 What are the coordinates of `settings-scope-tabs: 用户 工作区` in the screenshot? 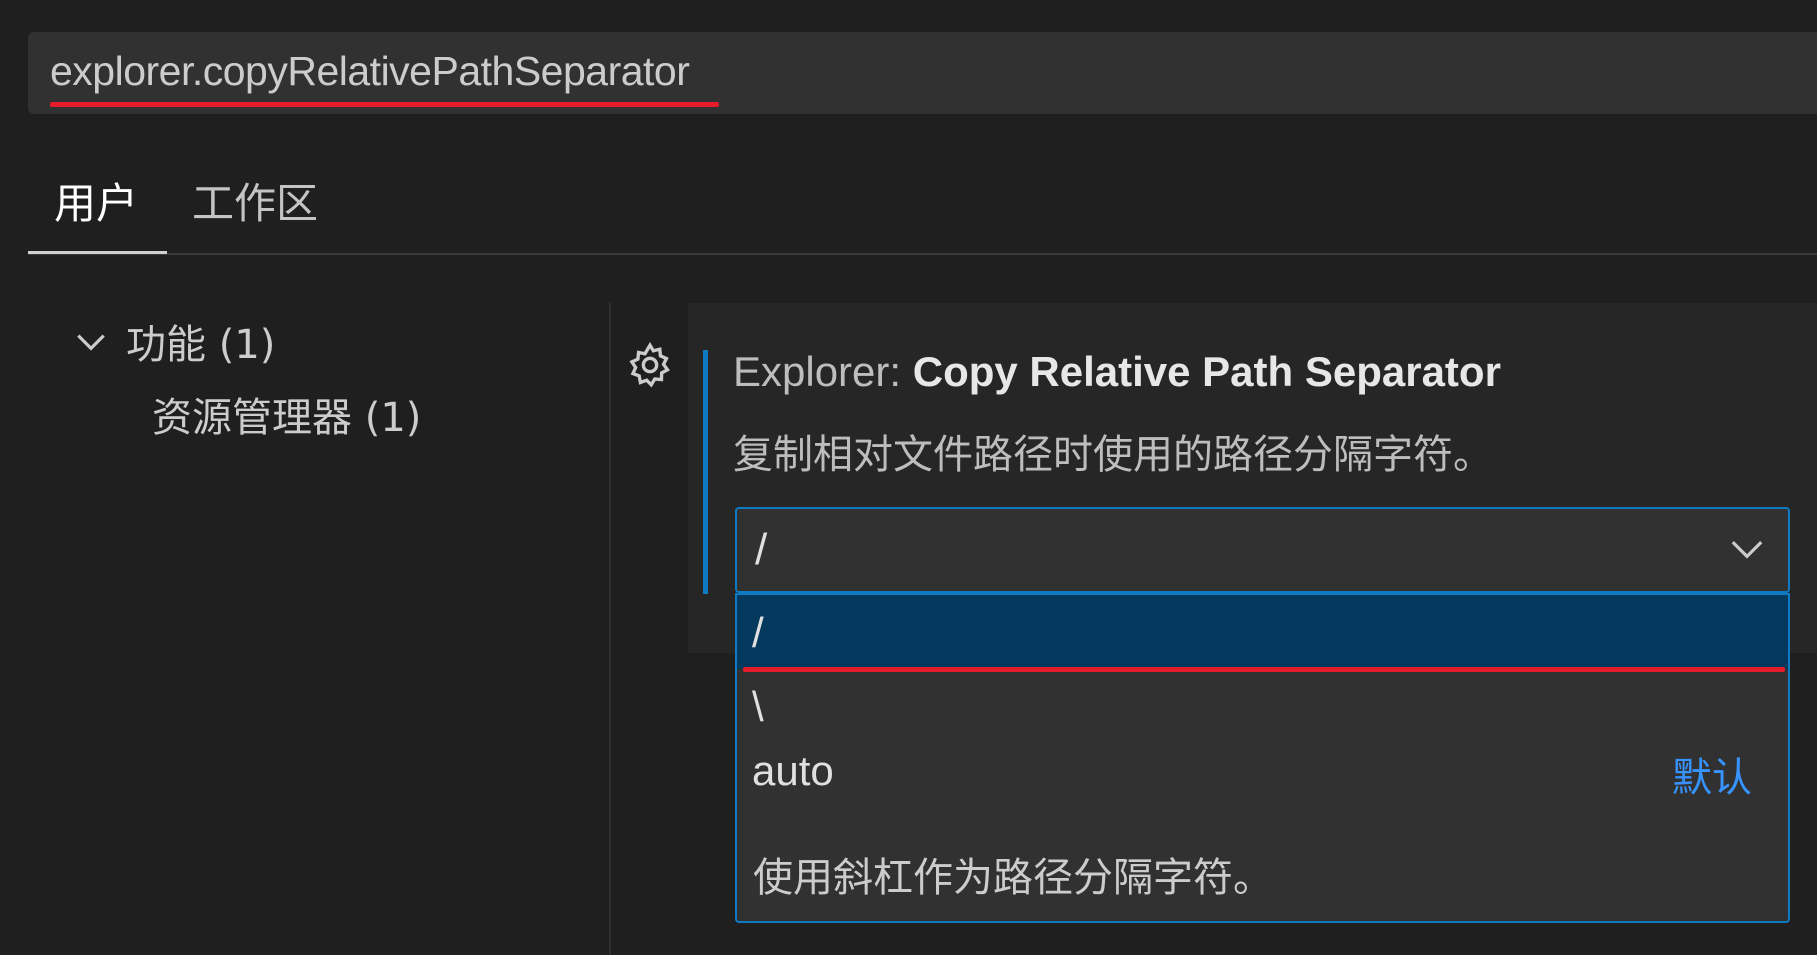 It's located at (922, 212).